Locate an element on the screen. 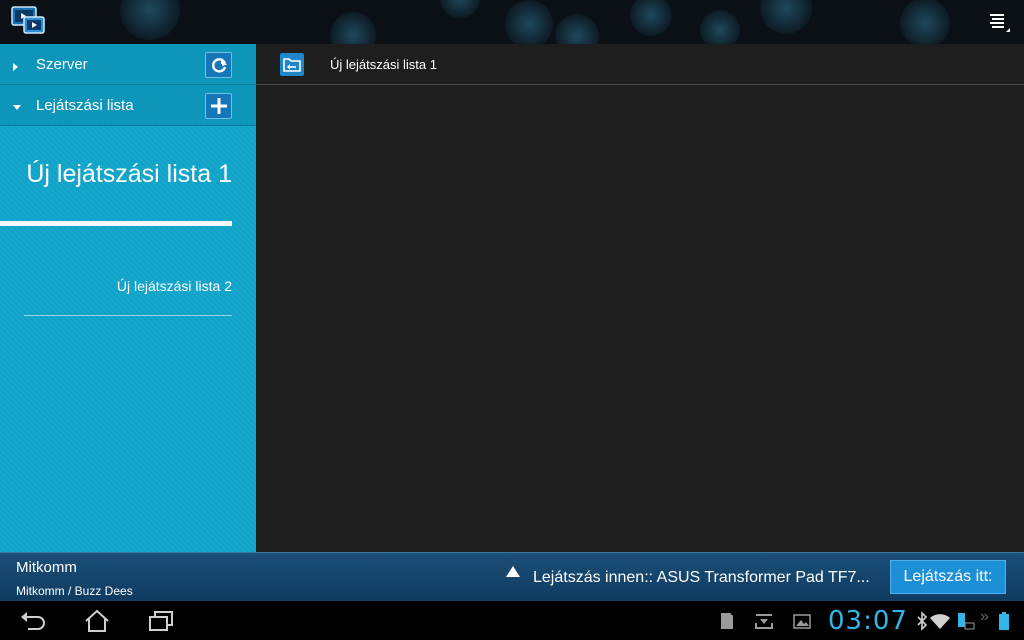 The height and width of the screenshot is (640, 1024). overflow-menu-icon is located at coordinates (999, 22).